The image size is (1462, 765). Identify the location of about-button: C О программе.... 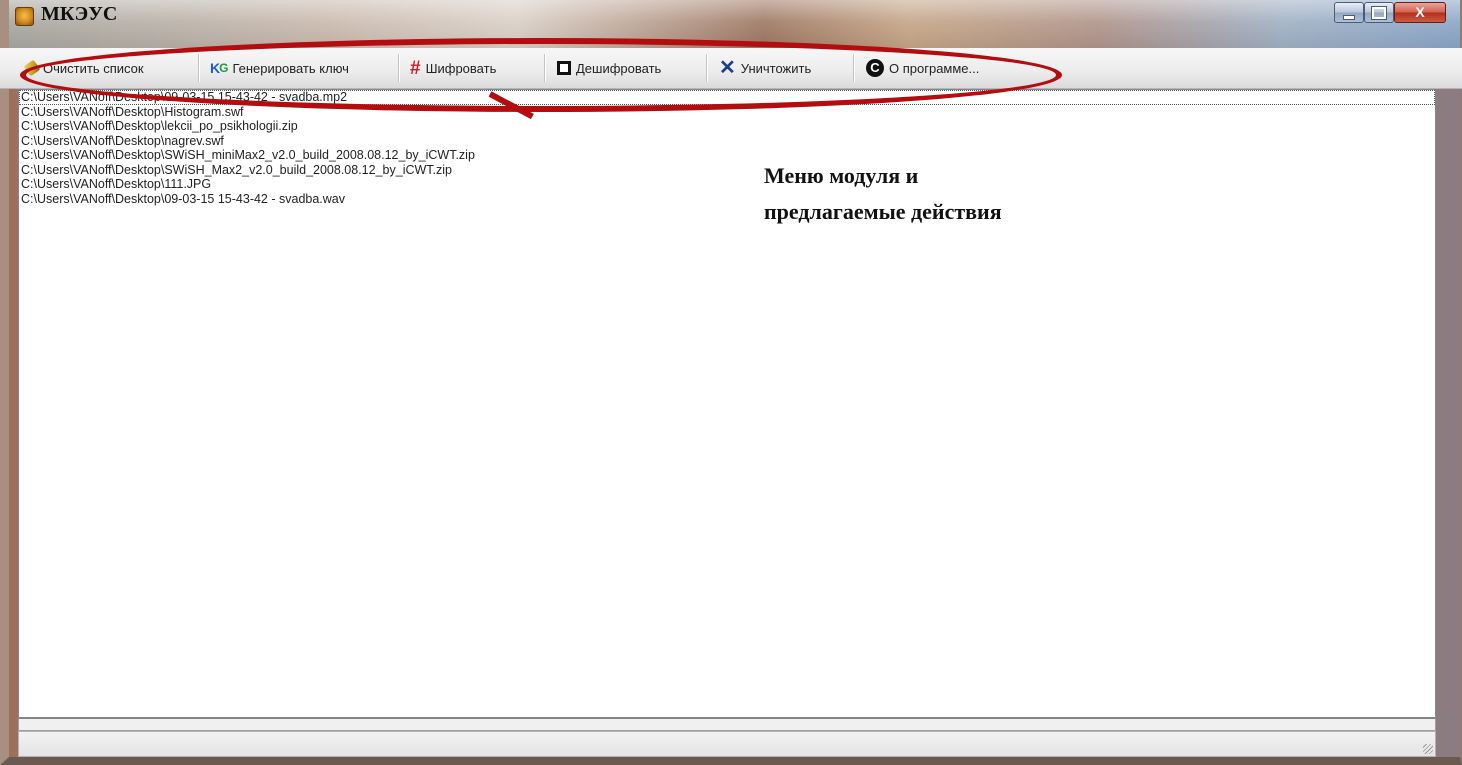
(922, 68).